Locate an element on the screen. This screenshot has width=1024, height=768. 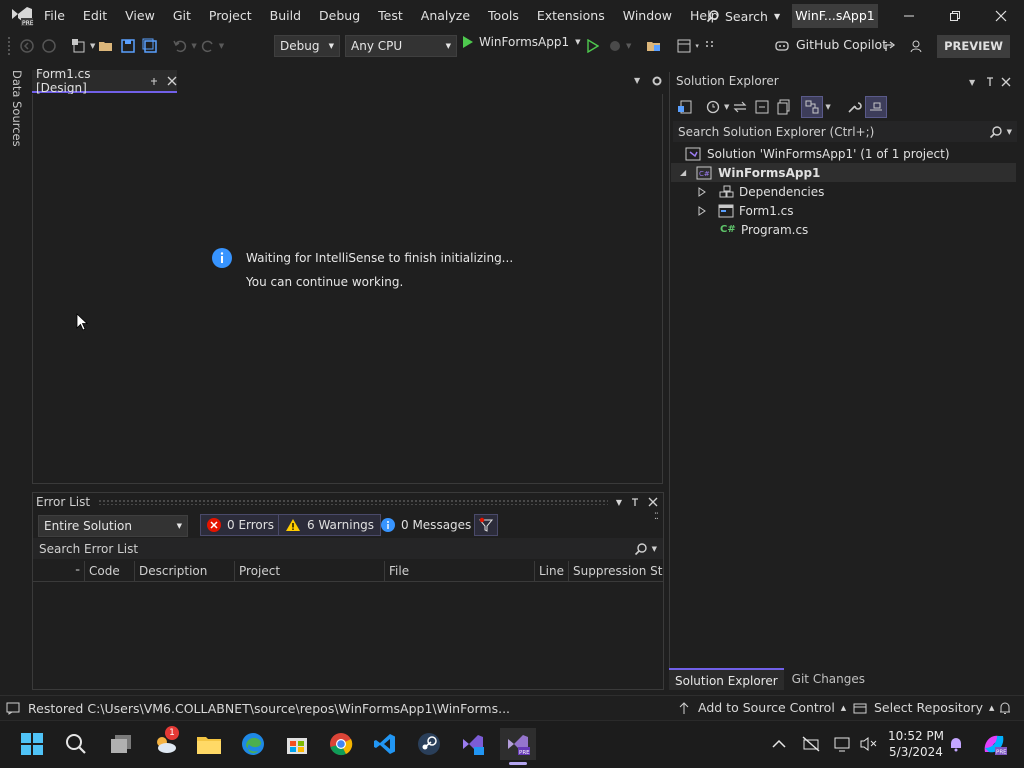
undo-icon is located at coordinates (180, 46).